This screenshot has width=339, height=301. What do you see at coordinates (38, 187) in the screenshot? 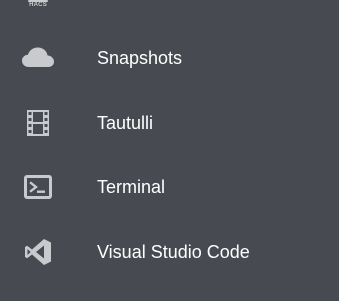
I see `console-icon` at bounding box center [38, 187].